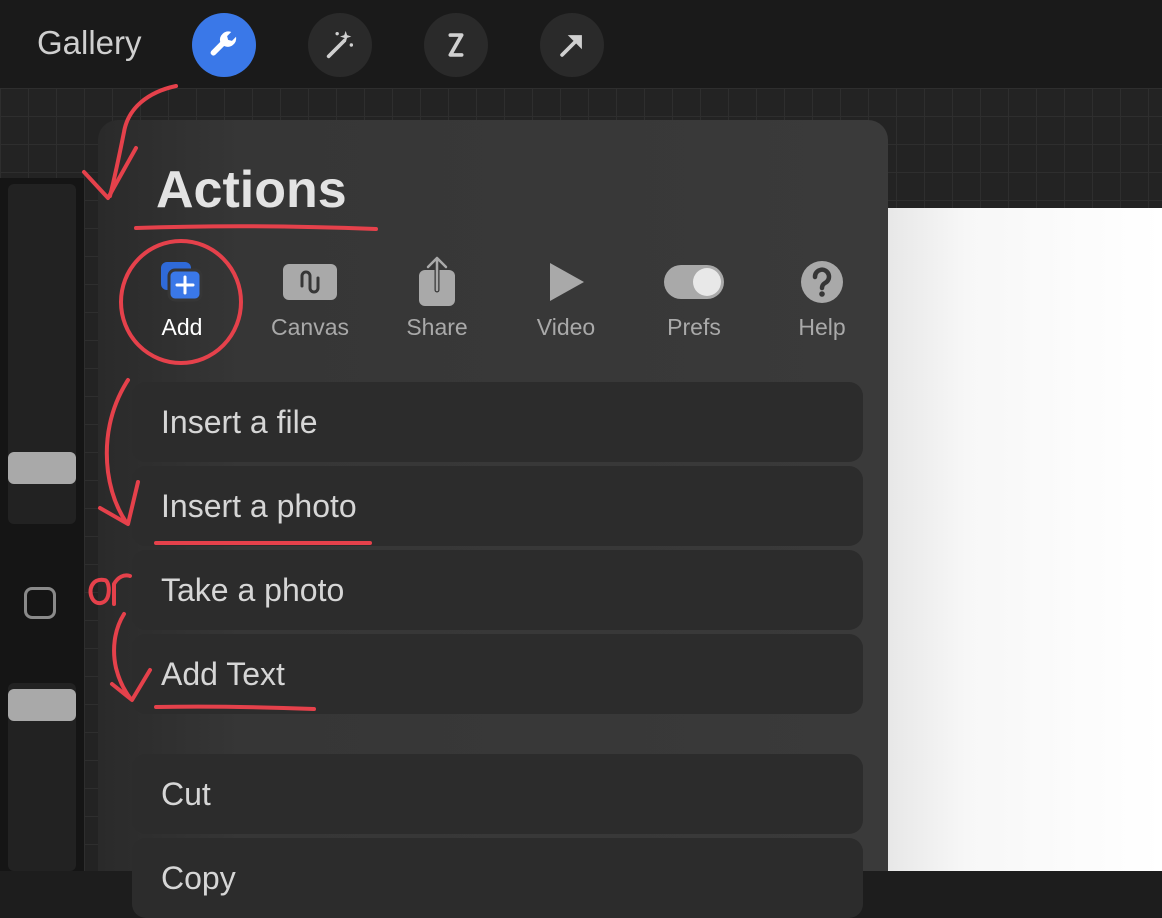 This screenshot has height=918, width=1162. What do you see at coordinates (566, 282) in the screenshot?
I see `play-icon` at bounding box center [566, 282].